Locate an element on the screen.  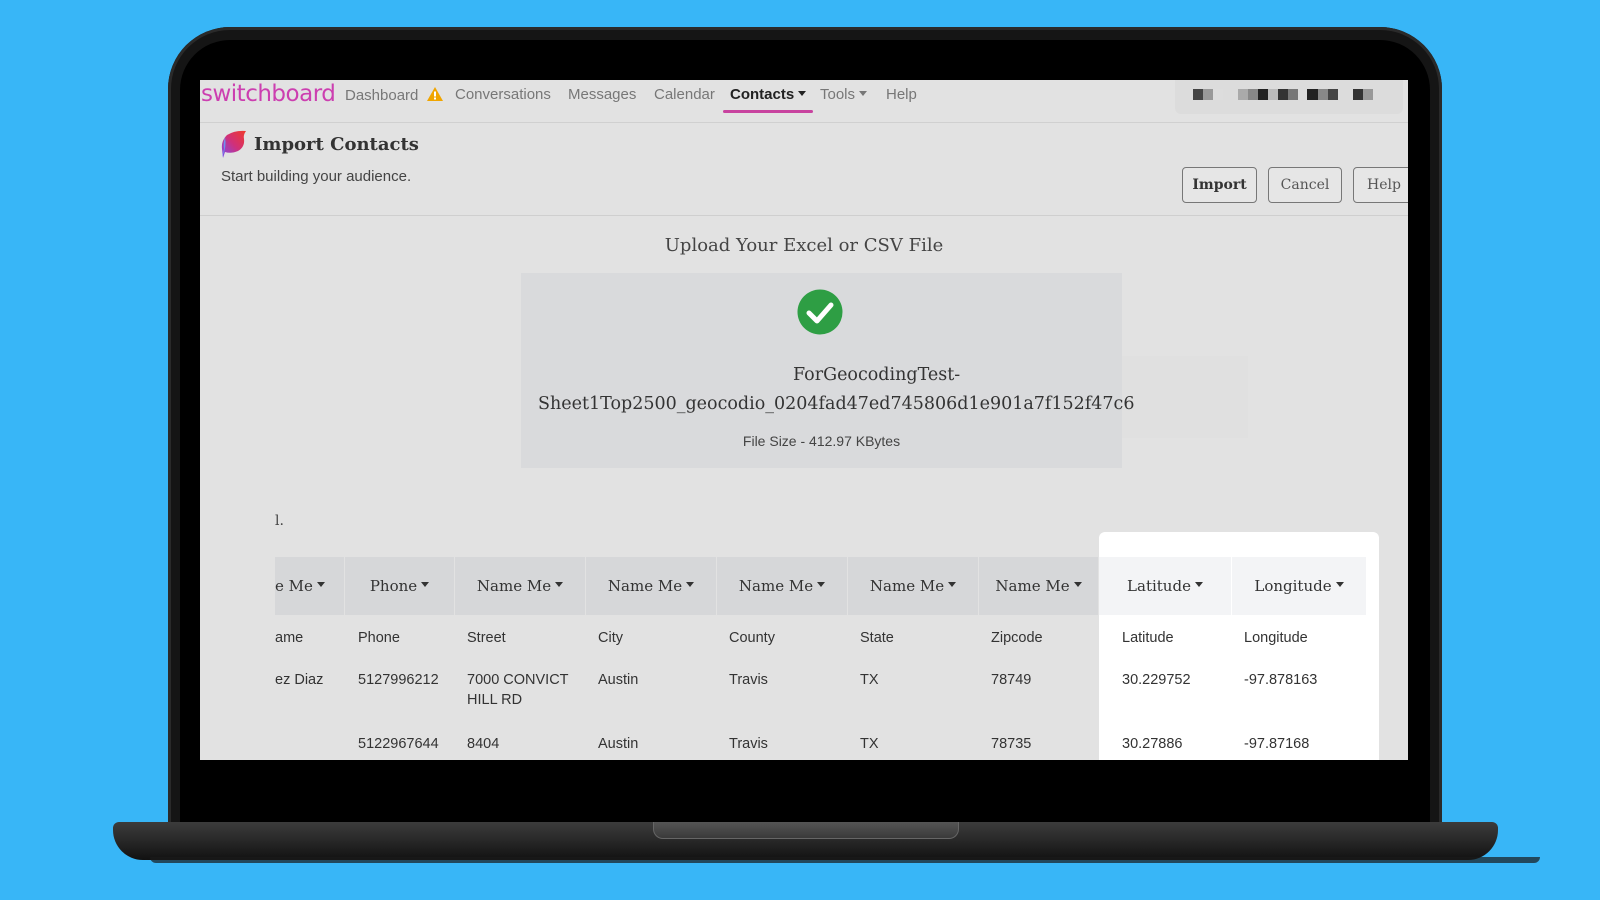
import-button: Import is located at coordinates (1219, 185).